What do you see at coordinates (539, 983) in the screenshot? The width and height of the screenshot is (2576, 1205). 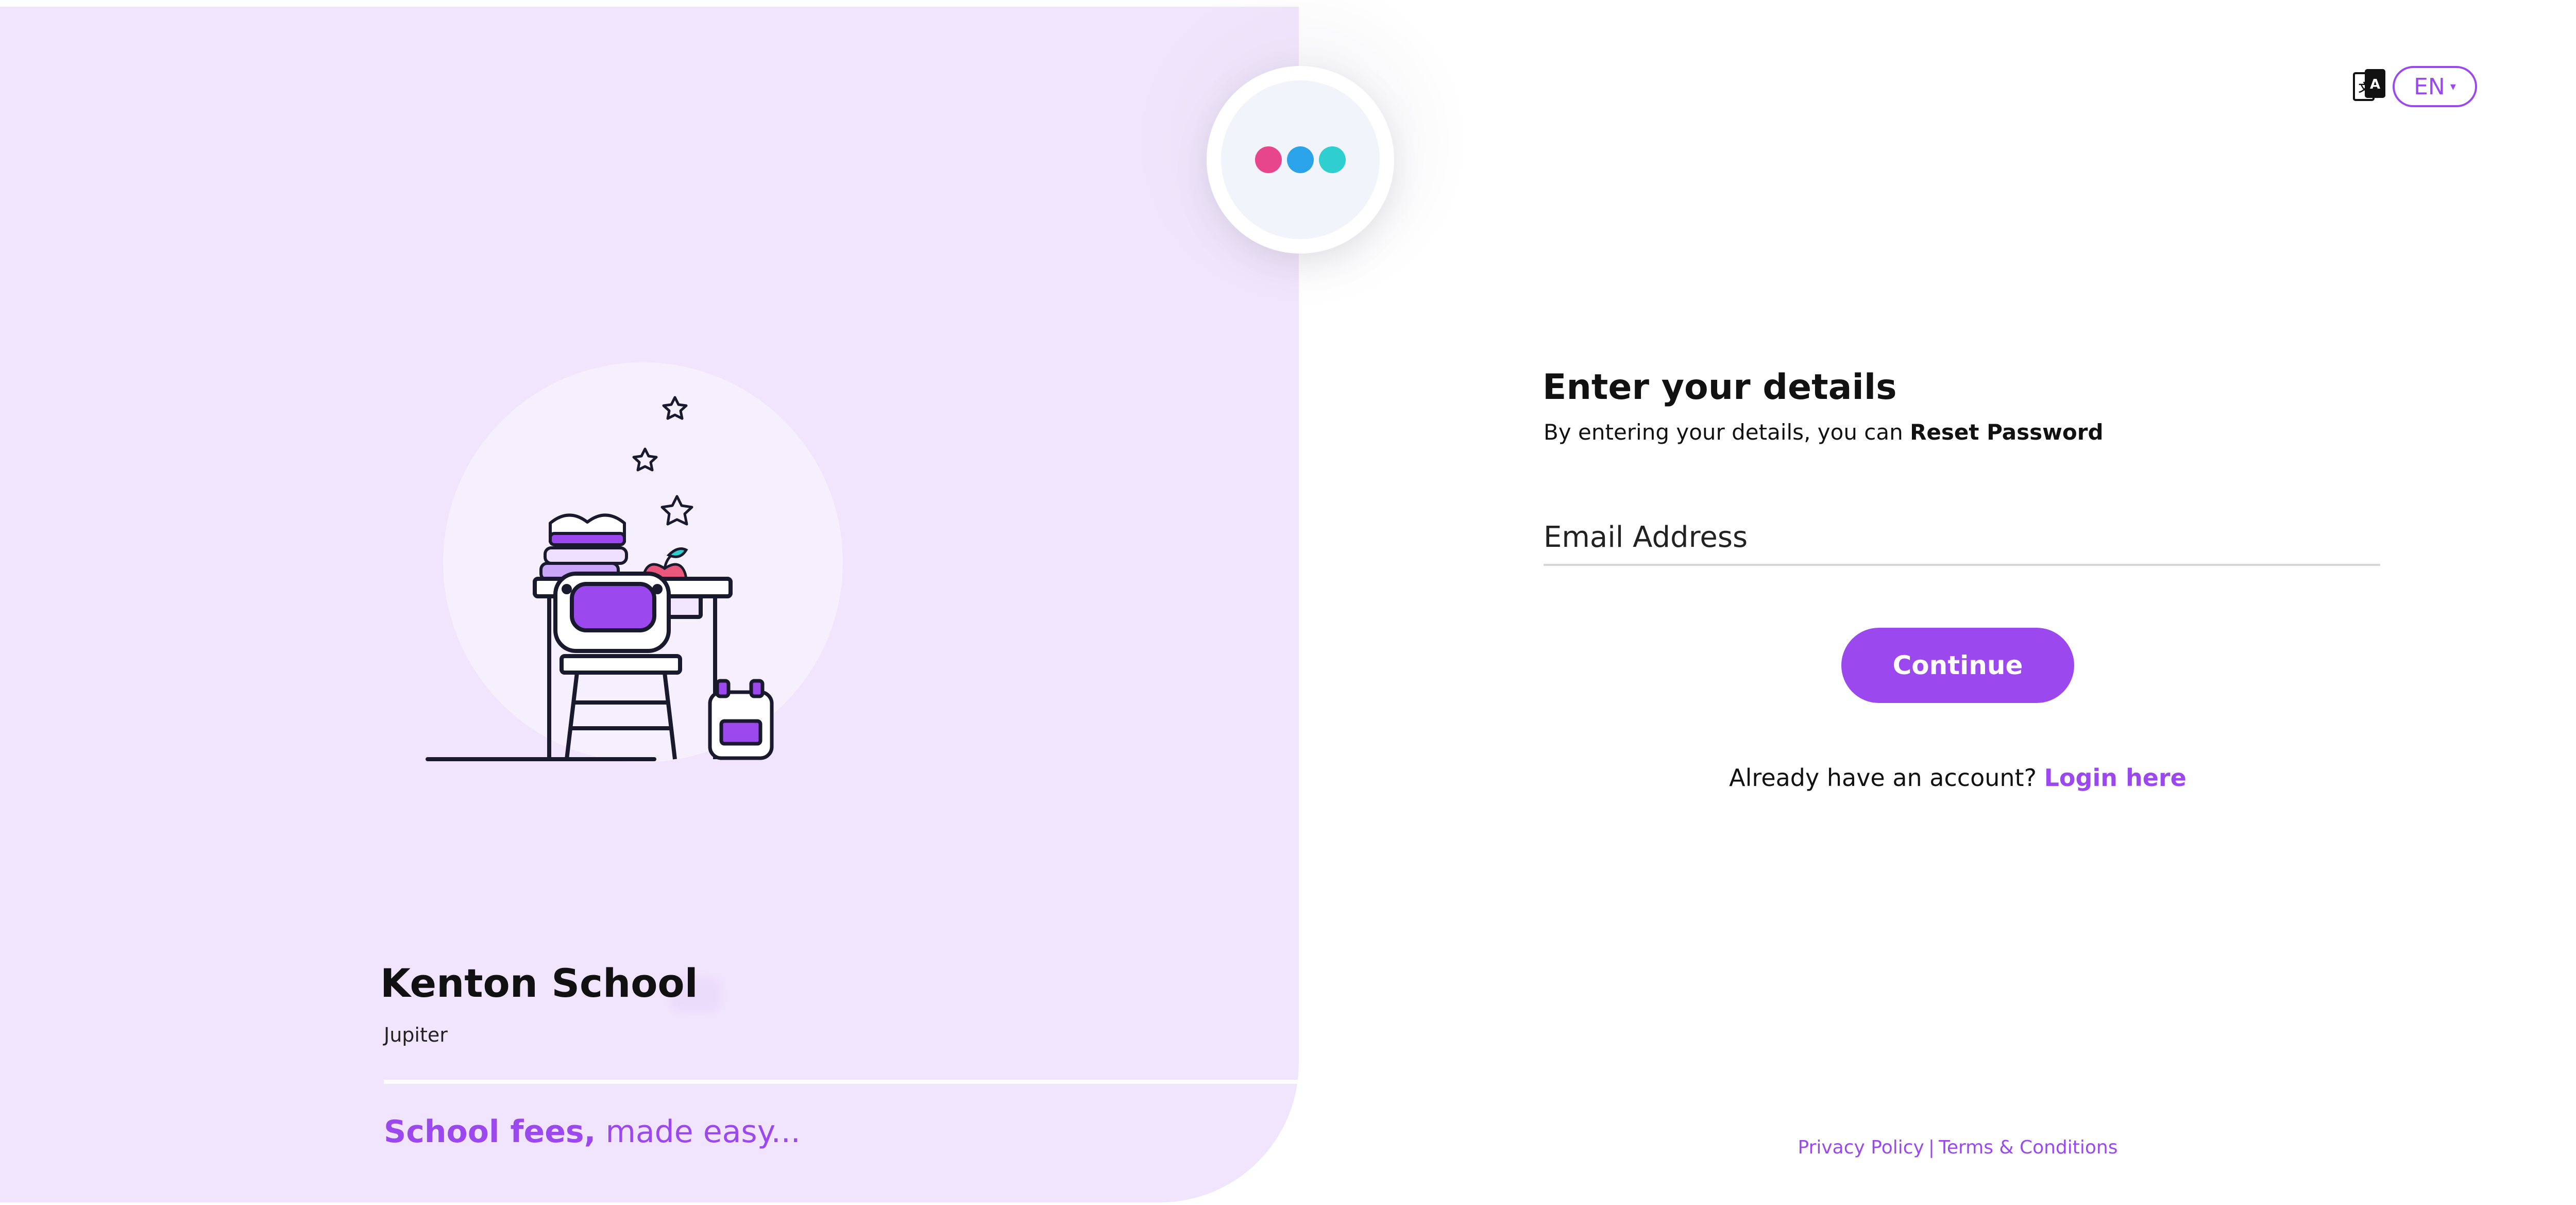 I see `school-name: Kenton School` at bounding box center [539, 983].